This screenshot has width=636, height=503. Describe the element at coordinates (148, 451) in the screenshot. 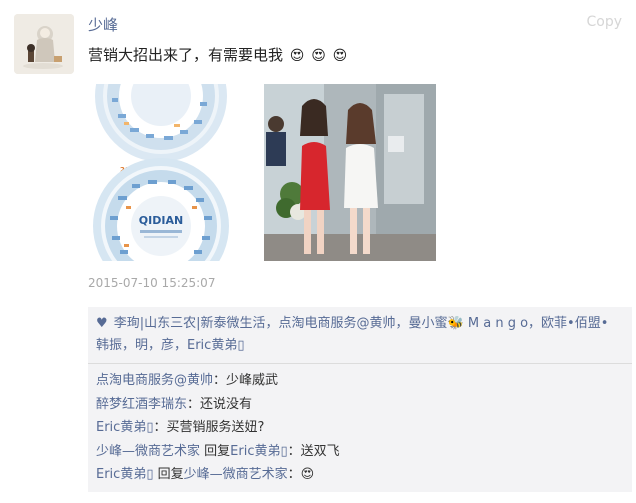

I see `comment-author: 少峰—微商艺术家` at that location.